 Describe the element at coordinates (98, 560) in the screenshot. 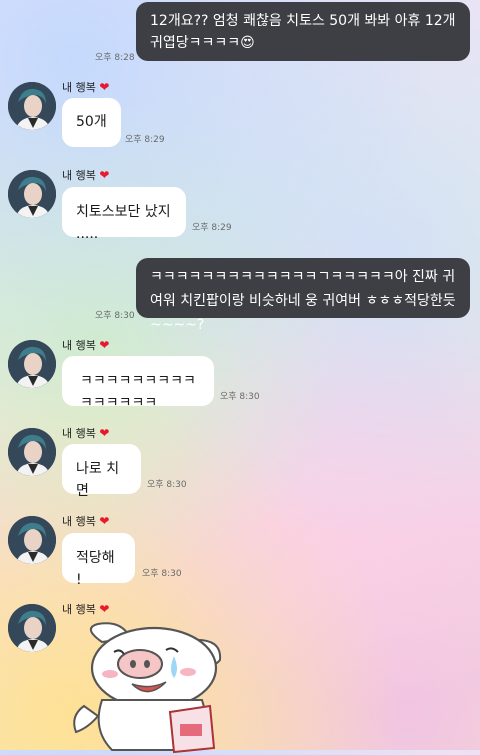

I see `message-bubble-incoming: 적당해 !` at that location.